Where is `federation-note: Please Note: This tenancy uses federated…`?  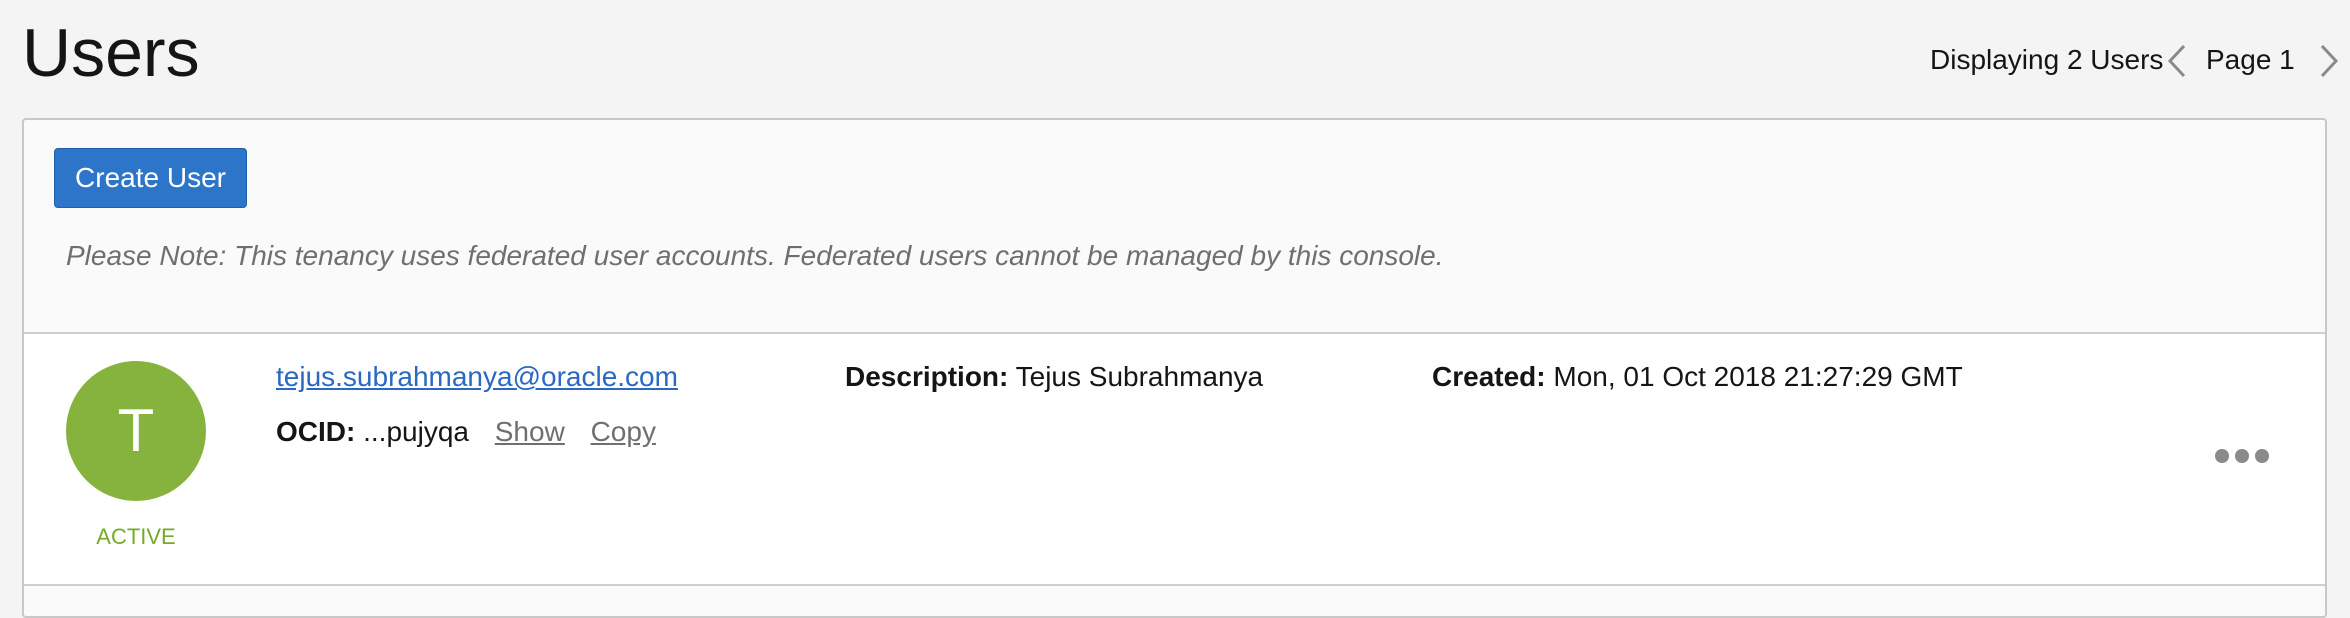 federation-note: Please Note: This tenancy uses federated… is located at coordinates (755, 255).